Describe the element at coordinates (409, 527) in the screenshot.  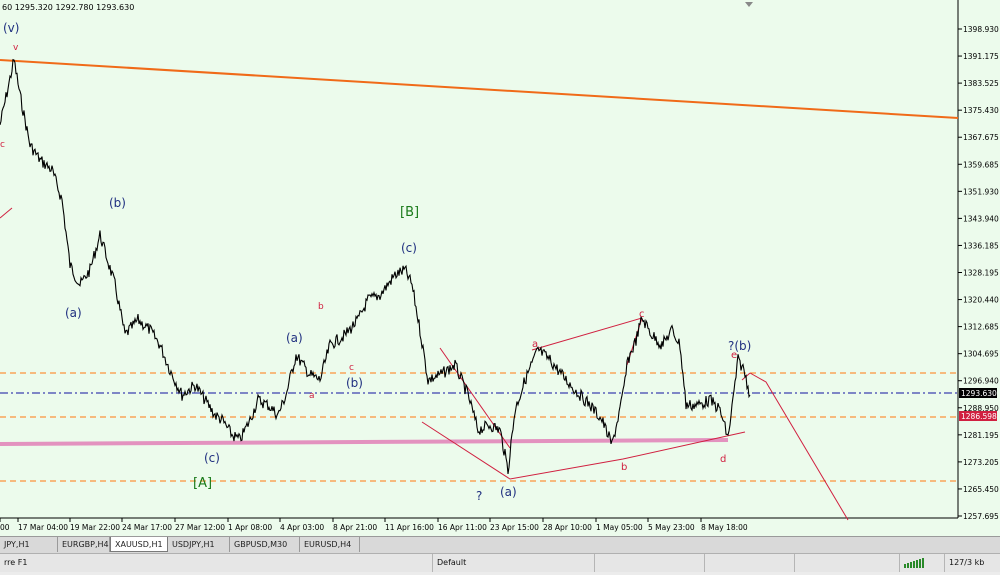
I see `time-tick-label: 11 Apr 16:00` at that location.